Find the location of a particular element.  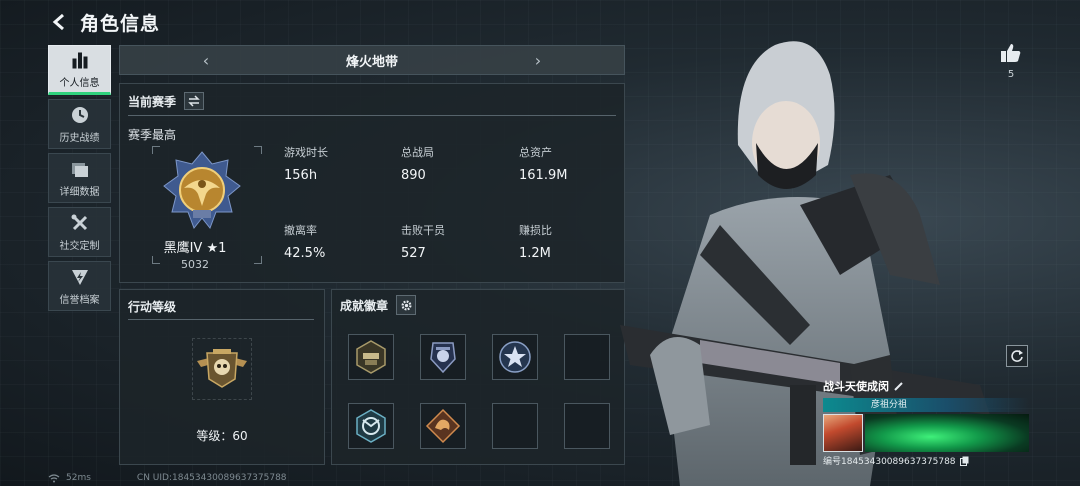

swap-icon is located at coordinates (194, 101).